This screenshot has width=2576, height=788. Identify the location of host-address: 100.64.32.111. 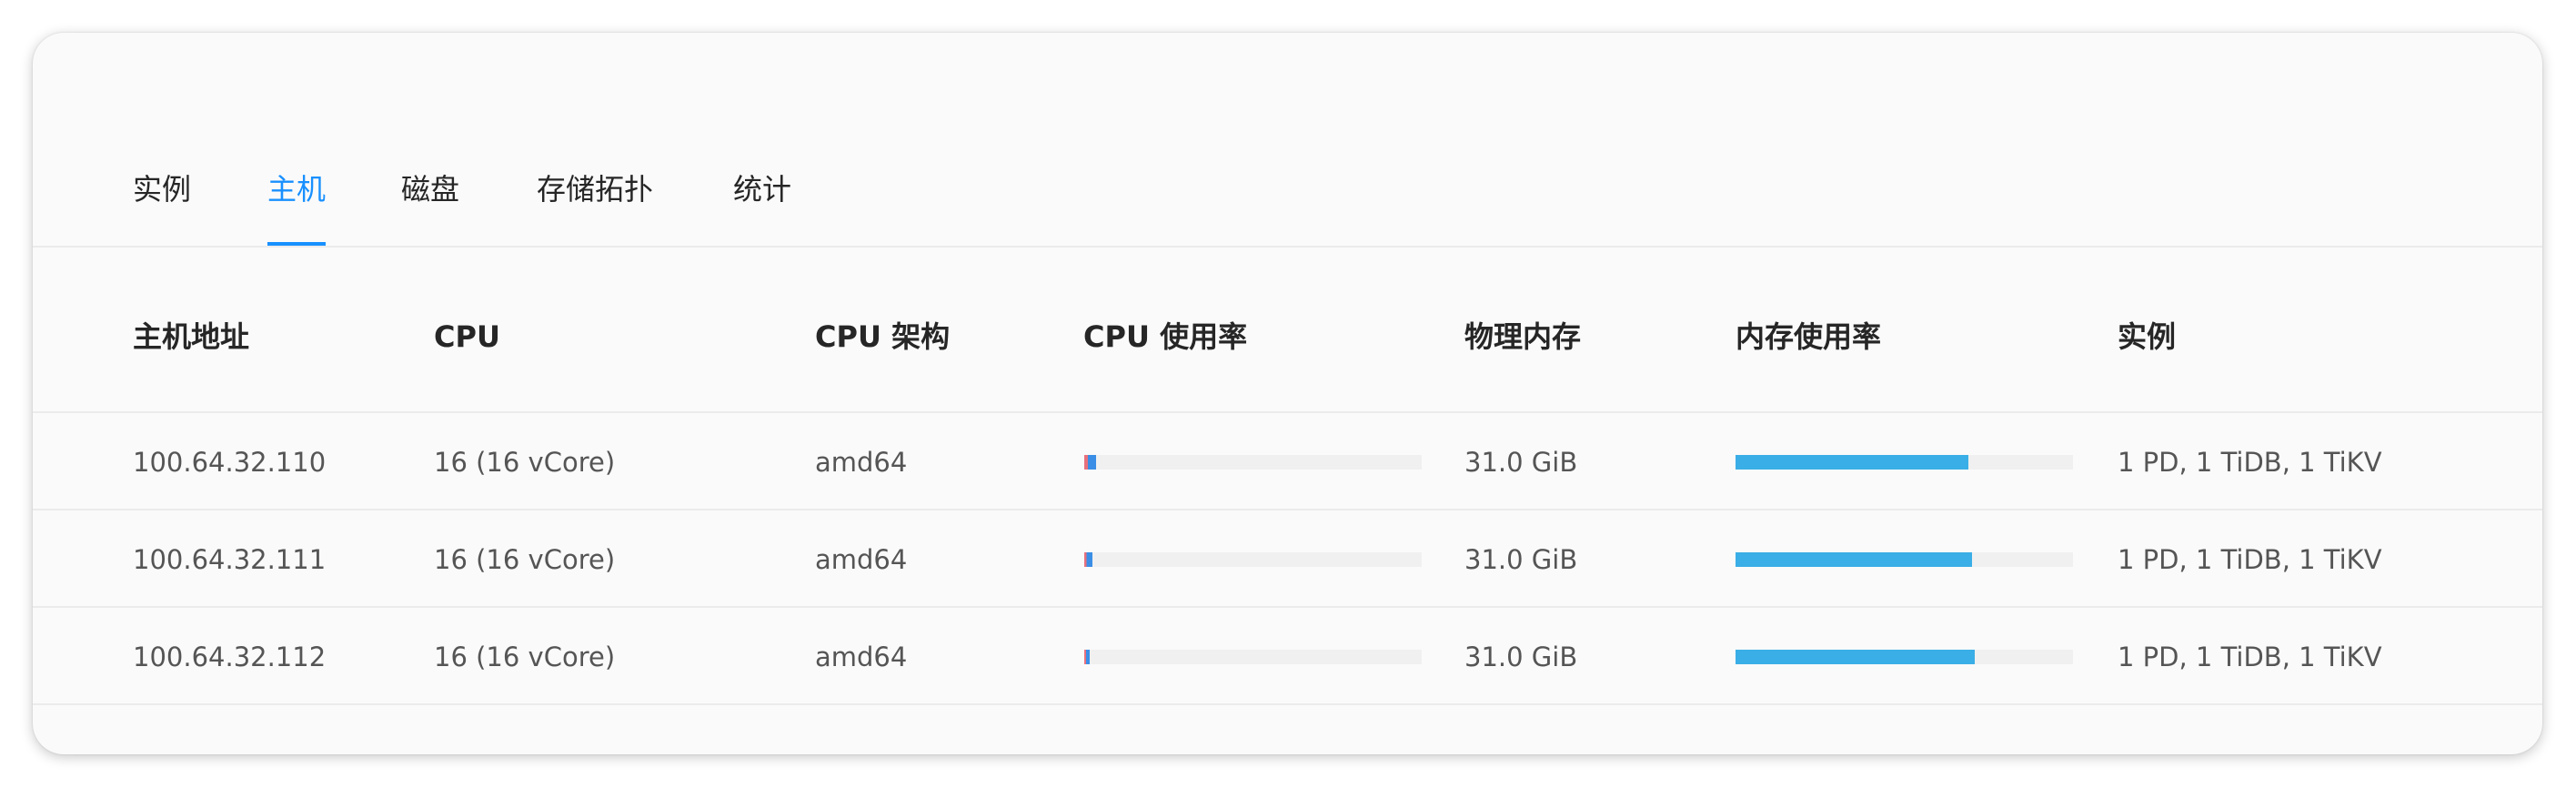
(230, 559).